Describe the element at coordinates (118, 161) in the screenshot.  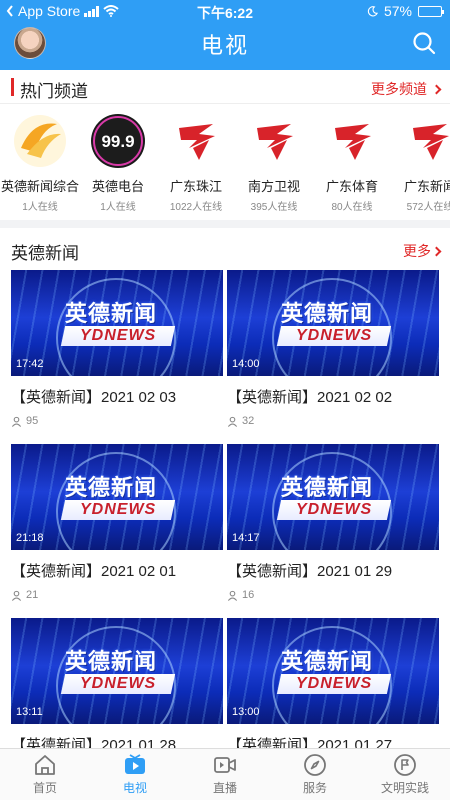
I see `channel-item: 99.9 英德电台 1人在线` at that location.